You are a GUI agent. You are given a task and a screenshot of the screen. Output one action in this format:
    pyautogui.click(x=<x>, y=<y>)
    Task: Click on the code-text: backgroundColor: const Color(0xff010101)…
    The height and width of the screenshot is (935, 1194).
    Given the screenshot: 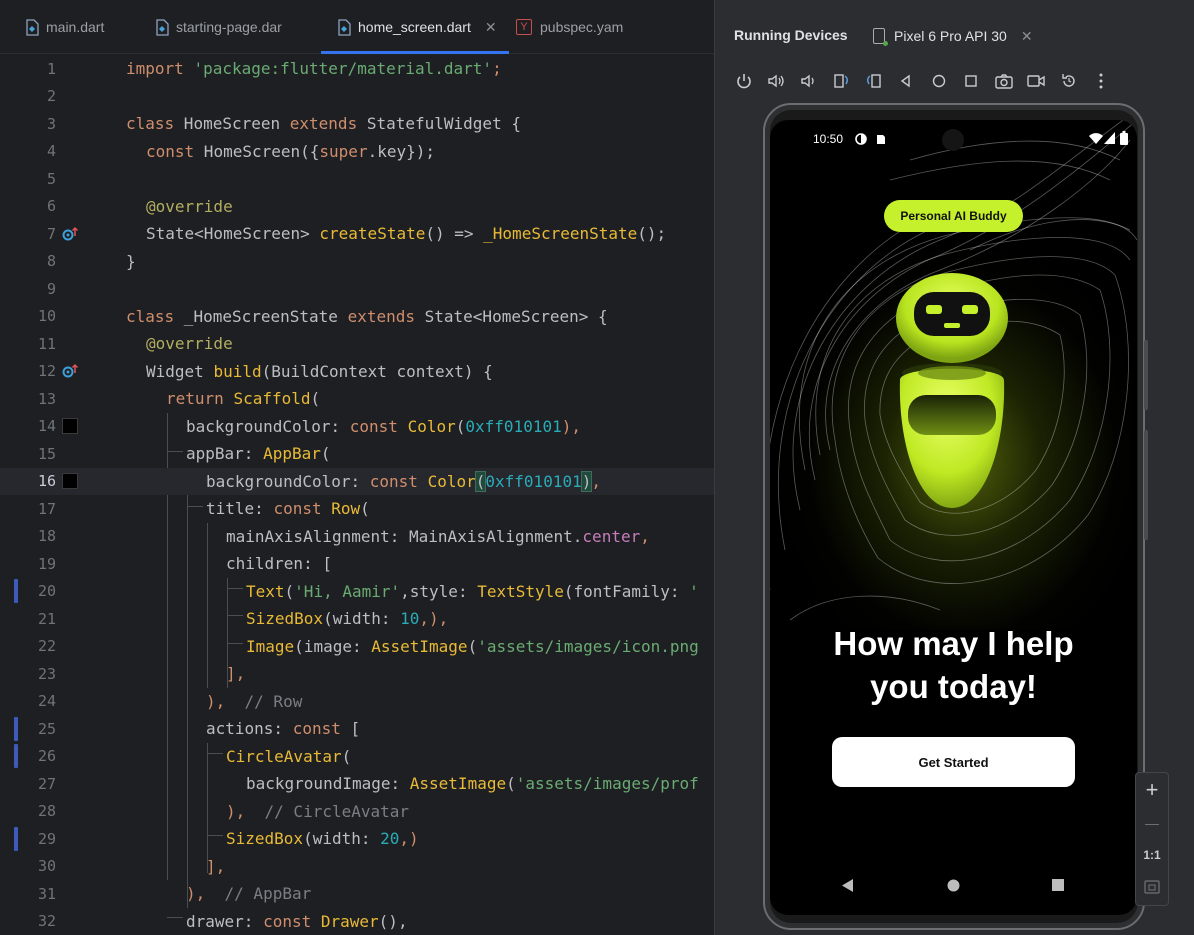 What is the action you would take?
    pyautogui.click(x=403, y=481)
    